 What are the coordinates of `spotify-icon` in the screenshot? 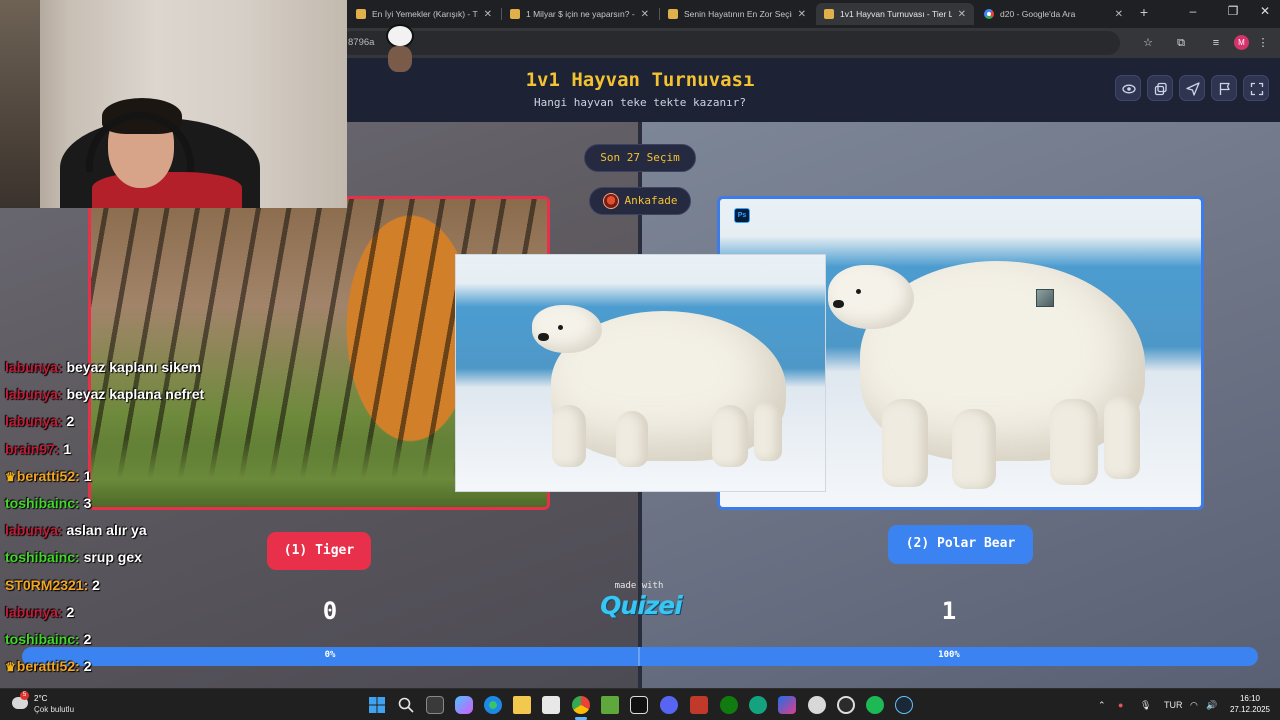 It's located at (875, 705).